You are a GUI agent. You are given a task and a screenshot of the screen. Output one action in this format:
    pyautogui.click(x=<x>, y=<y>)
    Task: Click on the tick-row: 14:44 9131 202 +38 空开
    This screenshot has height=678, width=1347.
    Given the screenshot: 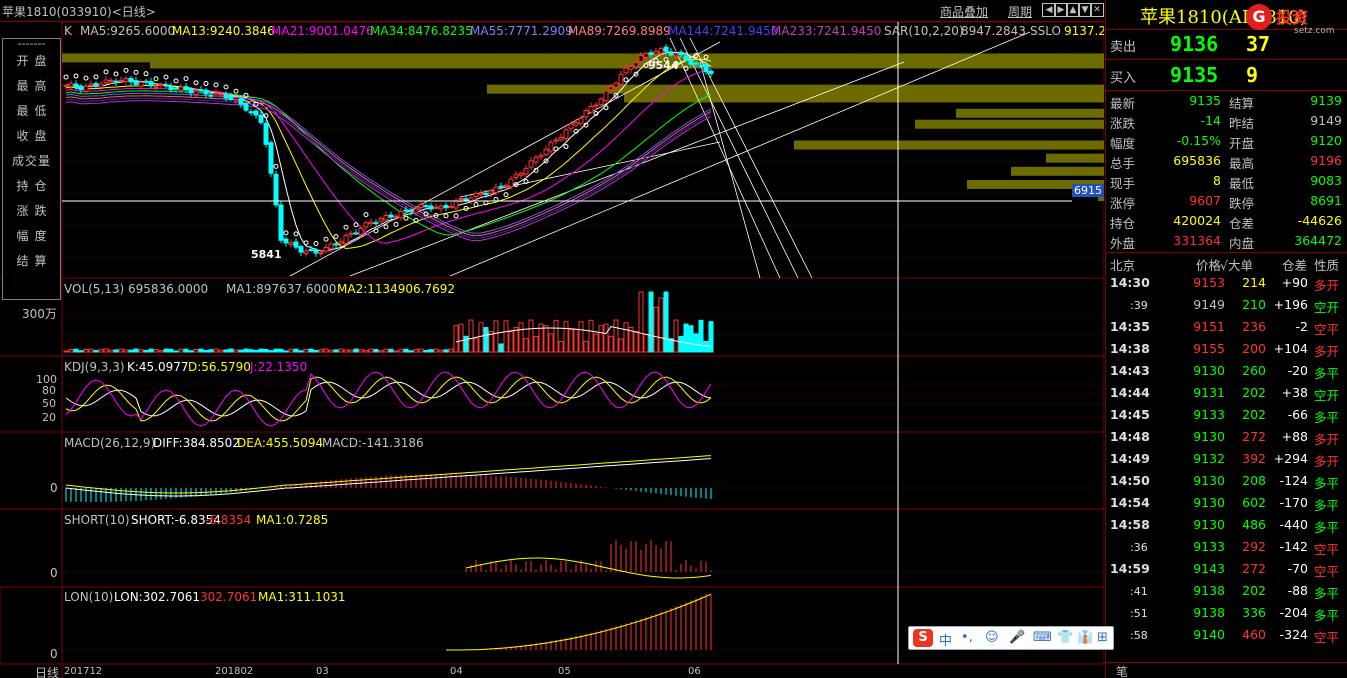 What is the action you would take?
    pyautogui.click(x=1226, y=393)
    